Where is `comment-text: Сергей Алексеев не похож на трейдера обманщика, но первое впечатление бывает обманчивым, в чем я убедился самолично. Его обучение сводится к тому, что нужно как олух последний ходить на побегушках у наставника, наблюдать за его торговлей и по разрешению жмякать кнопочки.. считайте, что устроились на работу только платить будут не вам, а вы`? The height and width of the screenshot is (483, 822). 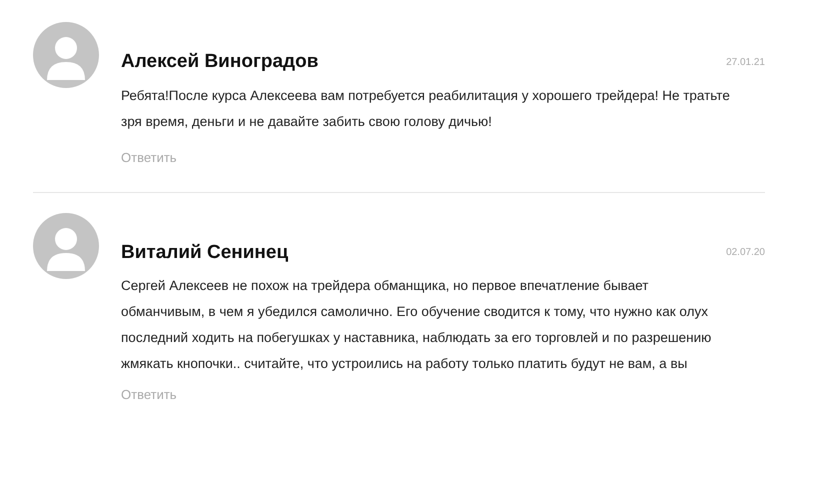
comment-text: Сергей Алексеев не похож на трейдера обманщика, но первое впечатление бывает обманчивым, в чем я убедился самолично. Его обучение сводится к тому, что нужно как олух последний ходить на побегушках у наставника, наблюдать за его торговлей и по разрешению жмякать кнопочки.. считайте, что устроились на работу только платить будут не вам, а вы is located at coordinates (416, 325).